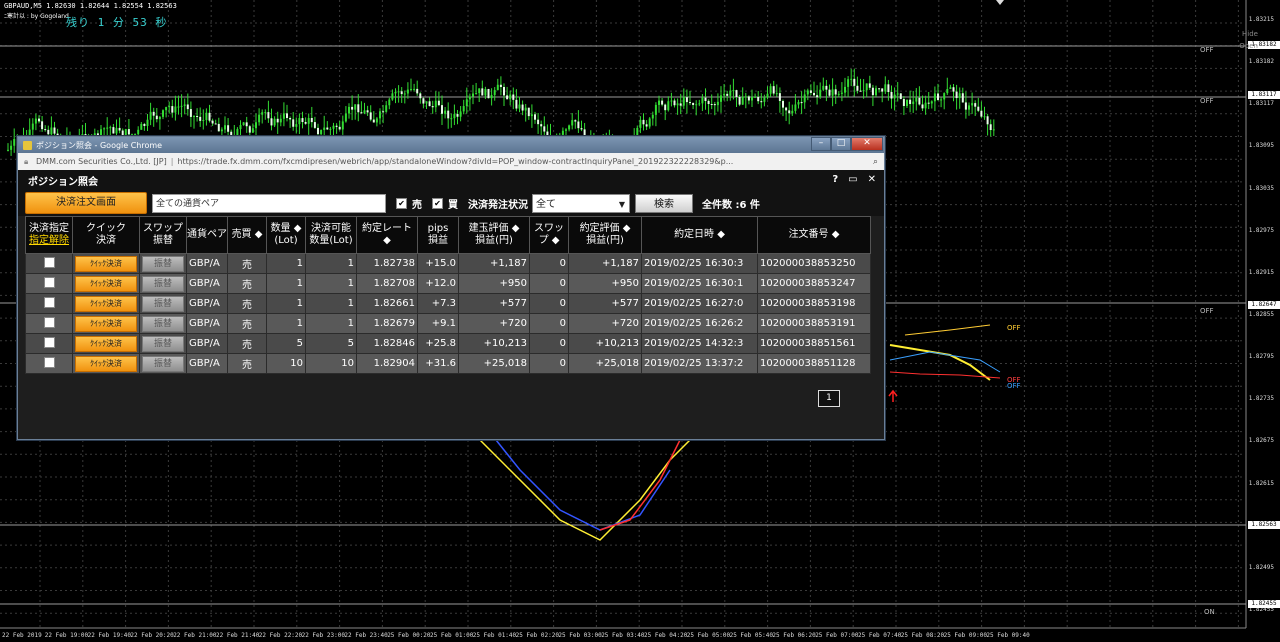 Image resolution: width=1280 pixels, height=642 pixels. What do you see at coordinates (841, 144) in the screenshot?
I see `maximize-button: □` at bounding box center [841, 144].